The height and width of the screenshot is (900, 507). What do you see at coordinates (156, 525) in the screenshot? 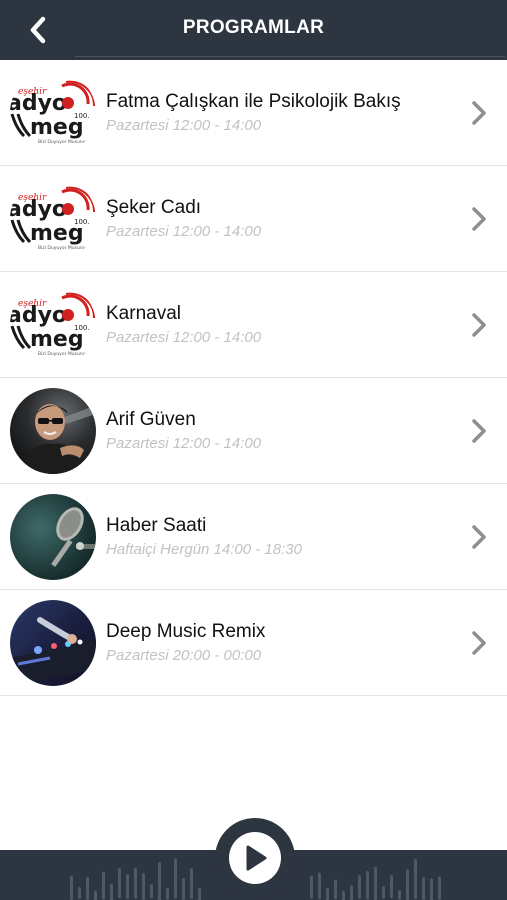
I see `program-name: Haber Saati` at bounding box center [156, 525].